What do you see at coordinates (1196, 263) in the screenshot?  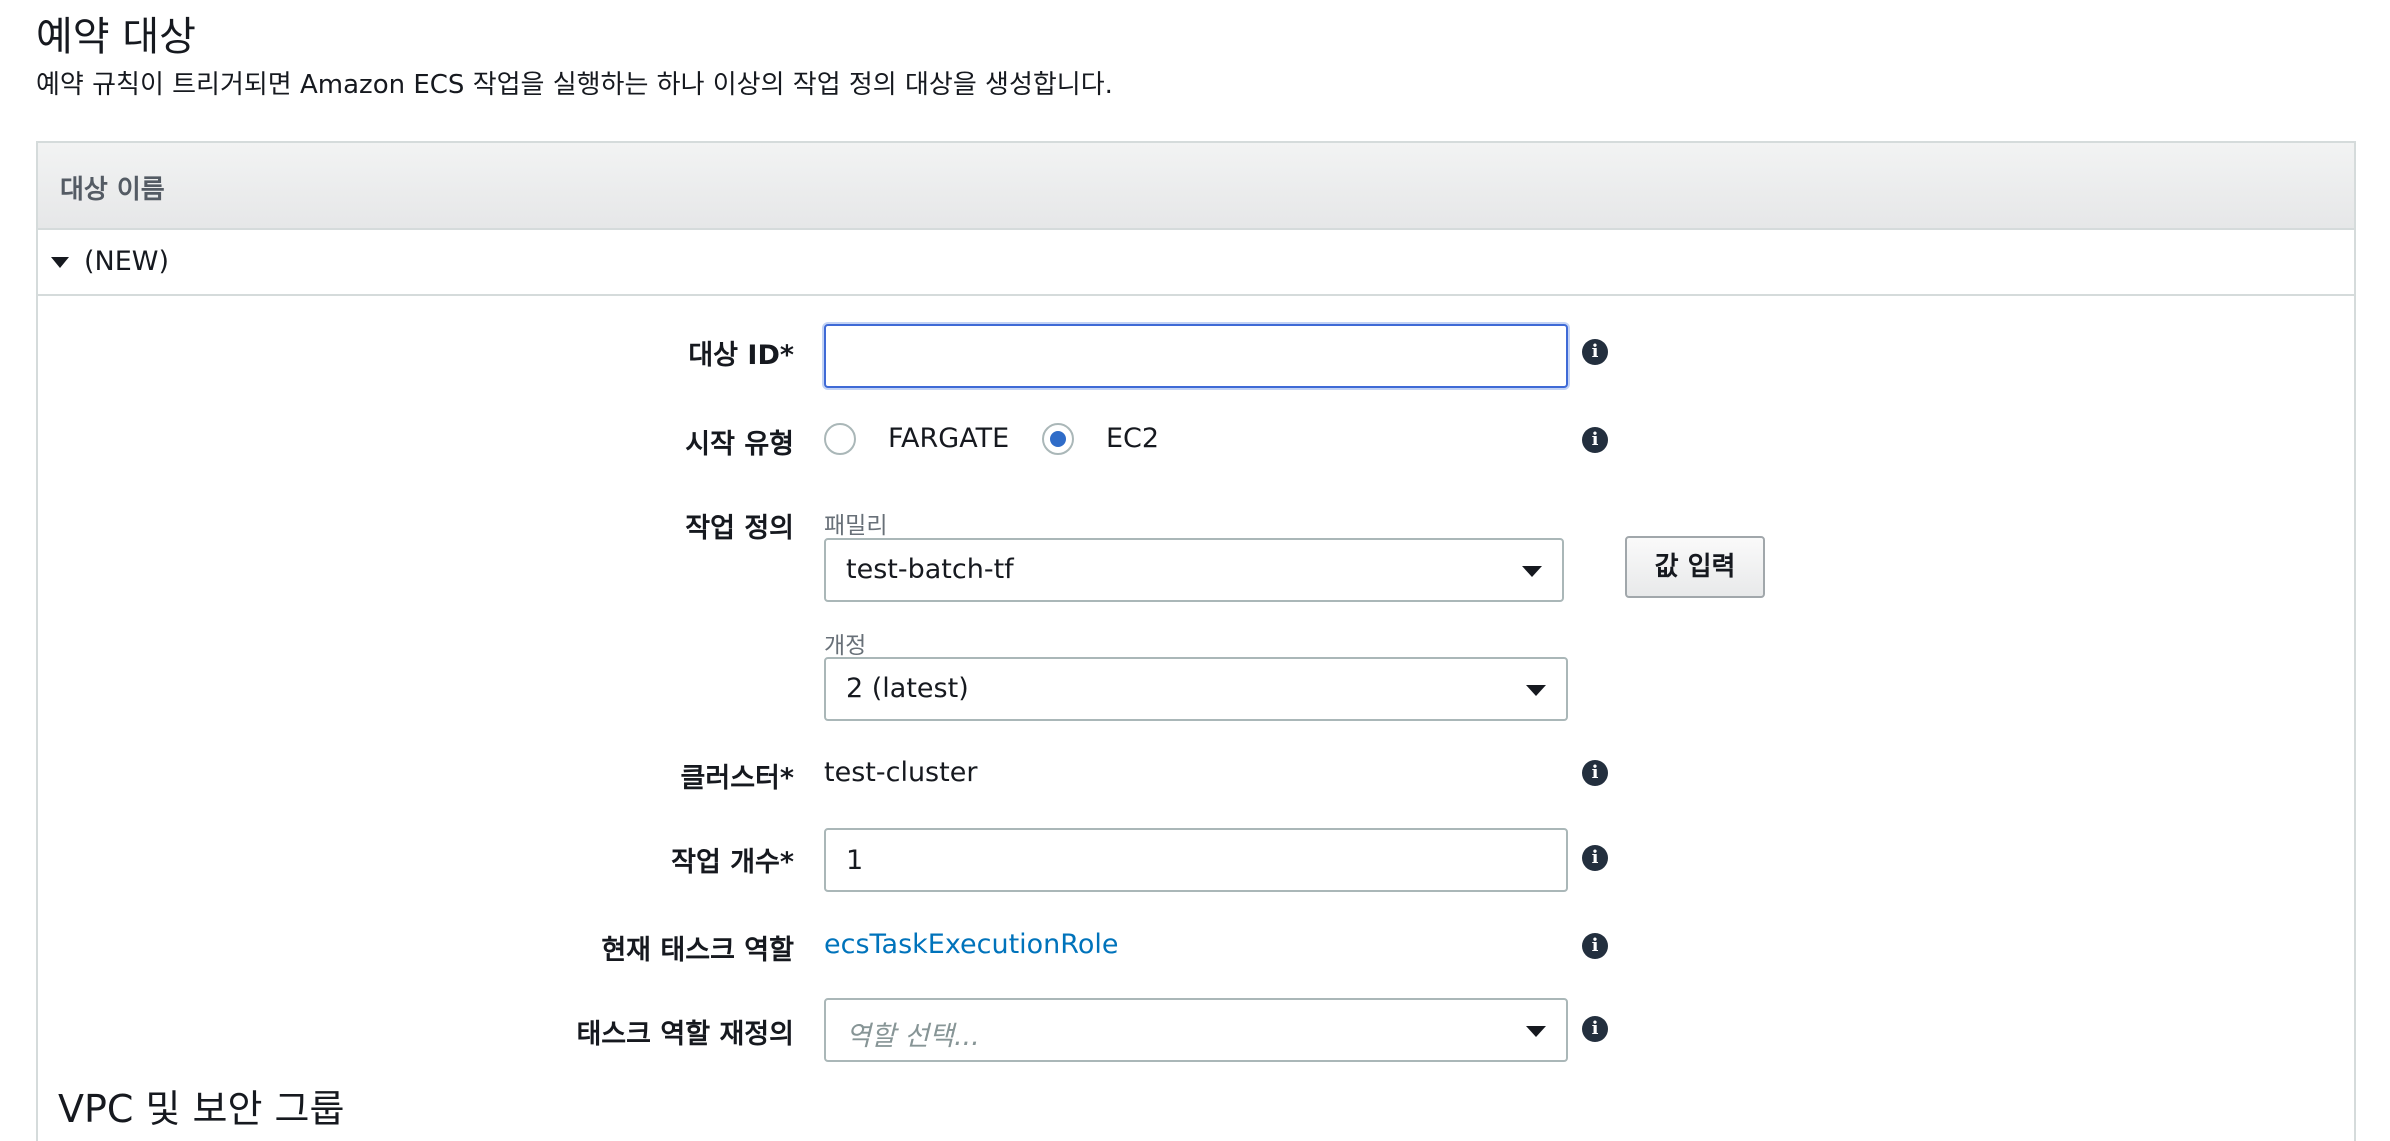 I see `target-row-toggle: (NEW)` at bounding box center [1196, 263].